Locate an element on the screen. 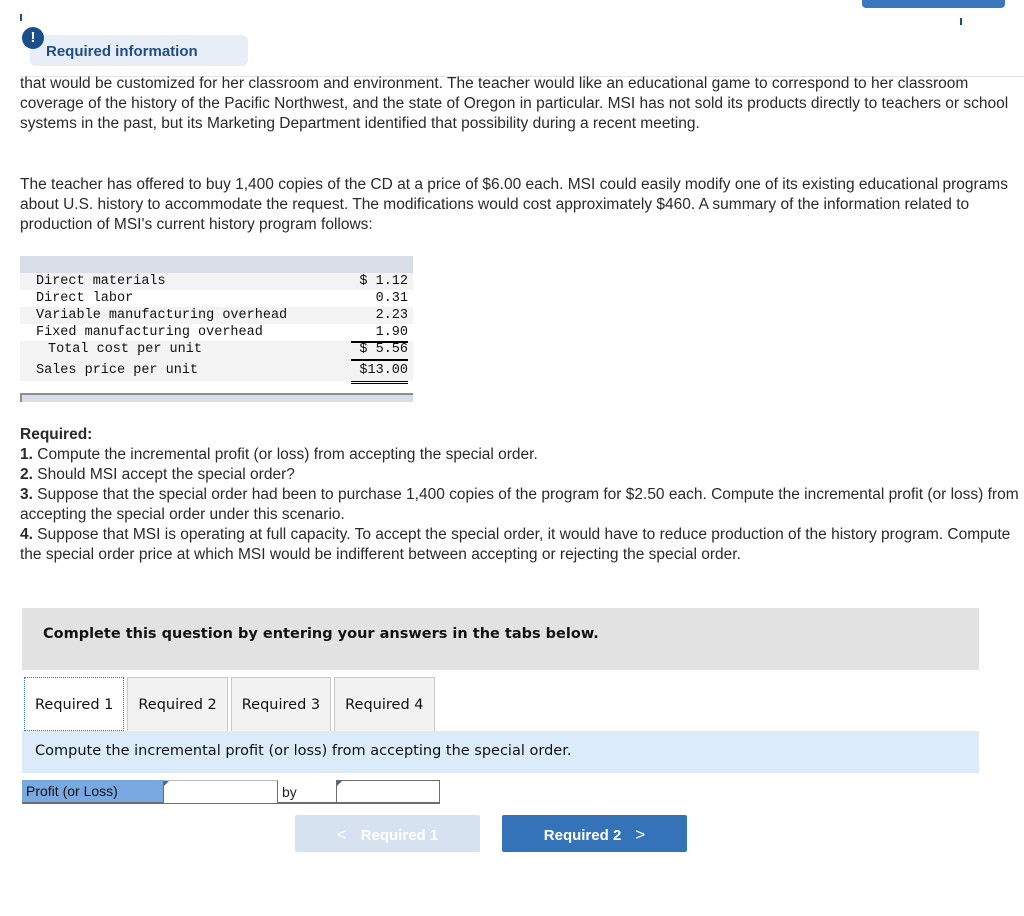  row-value-cell: $13.00 is located at coordinates (382, 372).